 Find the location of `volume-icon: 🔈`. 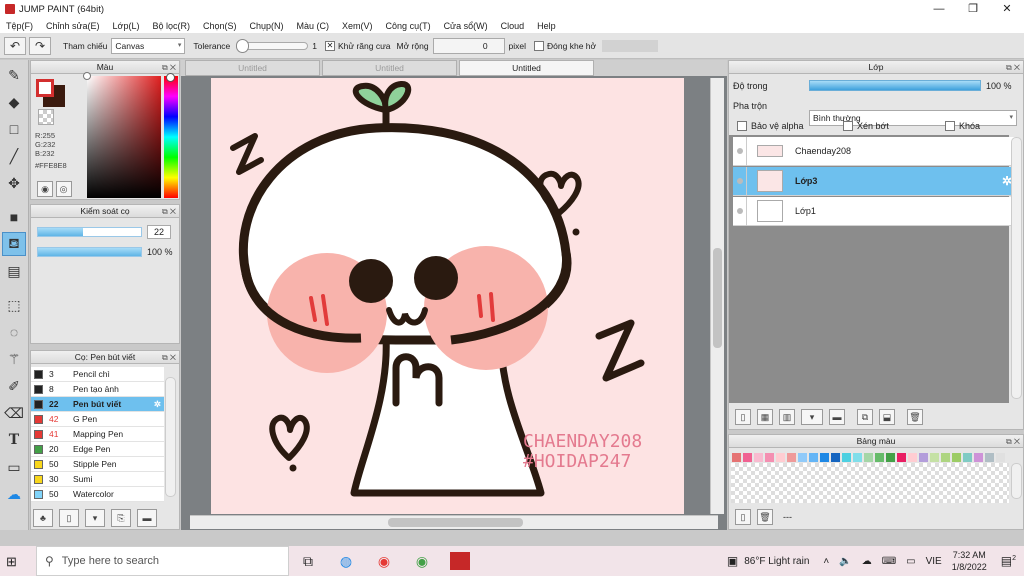

volume-icon: 🔈 is located at coordinates (845, 561).